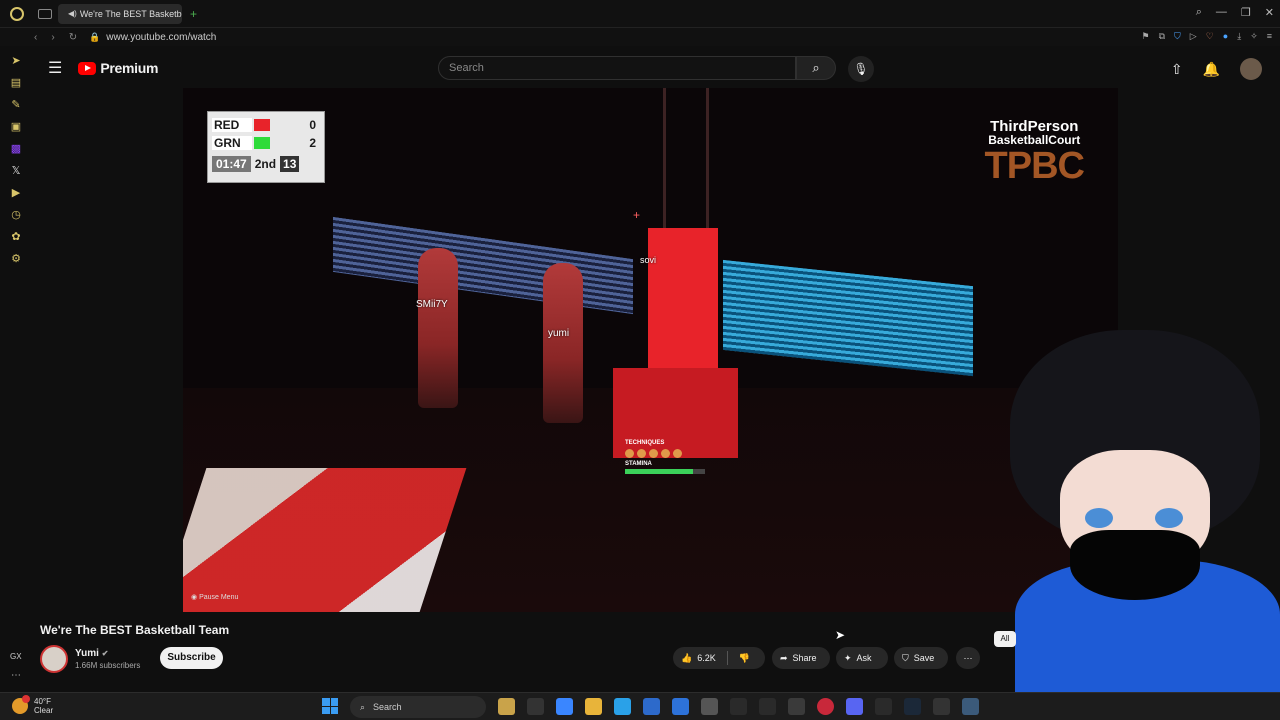 This screenshot has height=720, width=1280. What do you see at coordinates (266, 147) in the screenshot?
I see `scoreboard: RED 0 GRN 2 01:47 2nd 13` at bounding box center [266, 147].